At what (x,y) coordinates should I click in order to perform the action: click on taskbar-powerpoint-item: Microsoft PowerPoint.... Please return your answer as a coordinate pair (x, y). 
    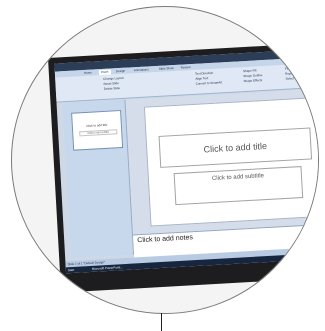
    Looking at the image, I should click on (107, 268).